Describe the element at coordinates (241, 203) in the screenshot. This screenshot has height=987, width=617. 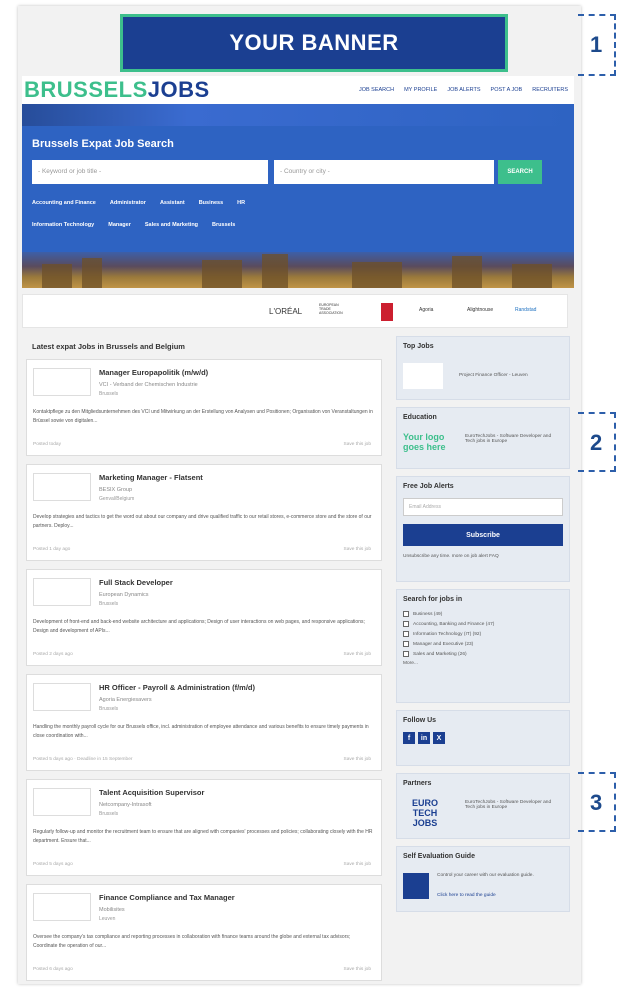
I see `category-link: HR` at that location.